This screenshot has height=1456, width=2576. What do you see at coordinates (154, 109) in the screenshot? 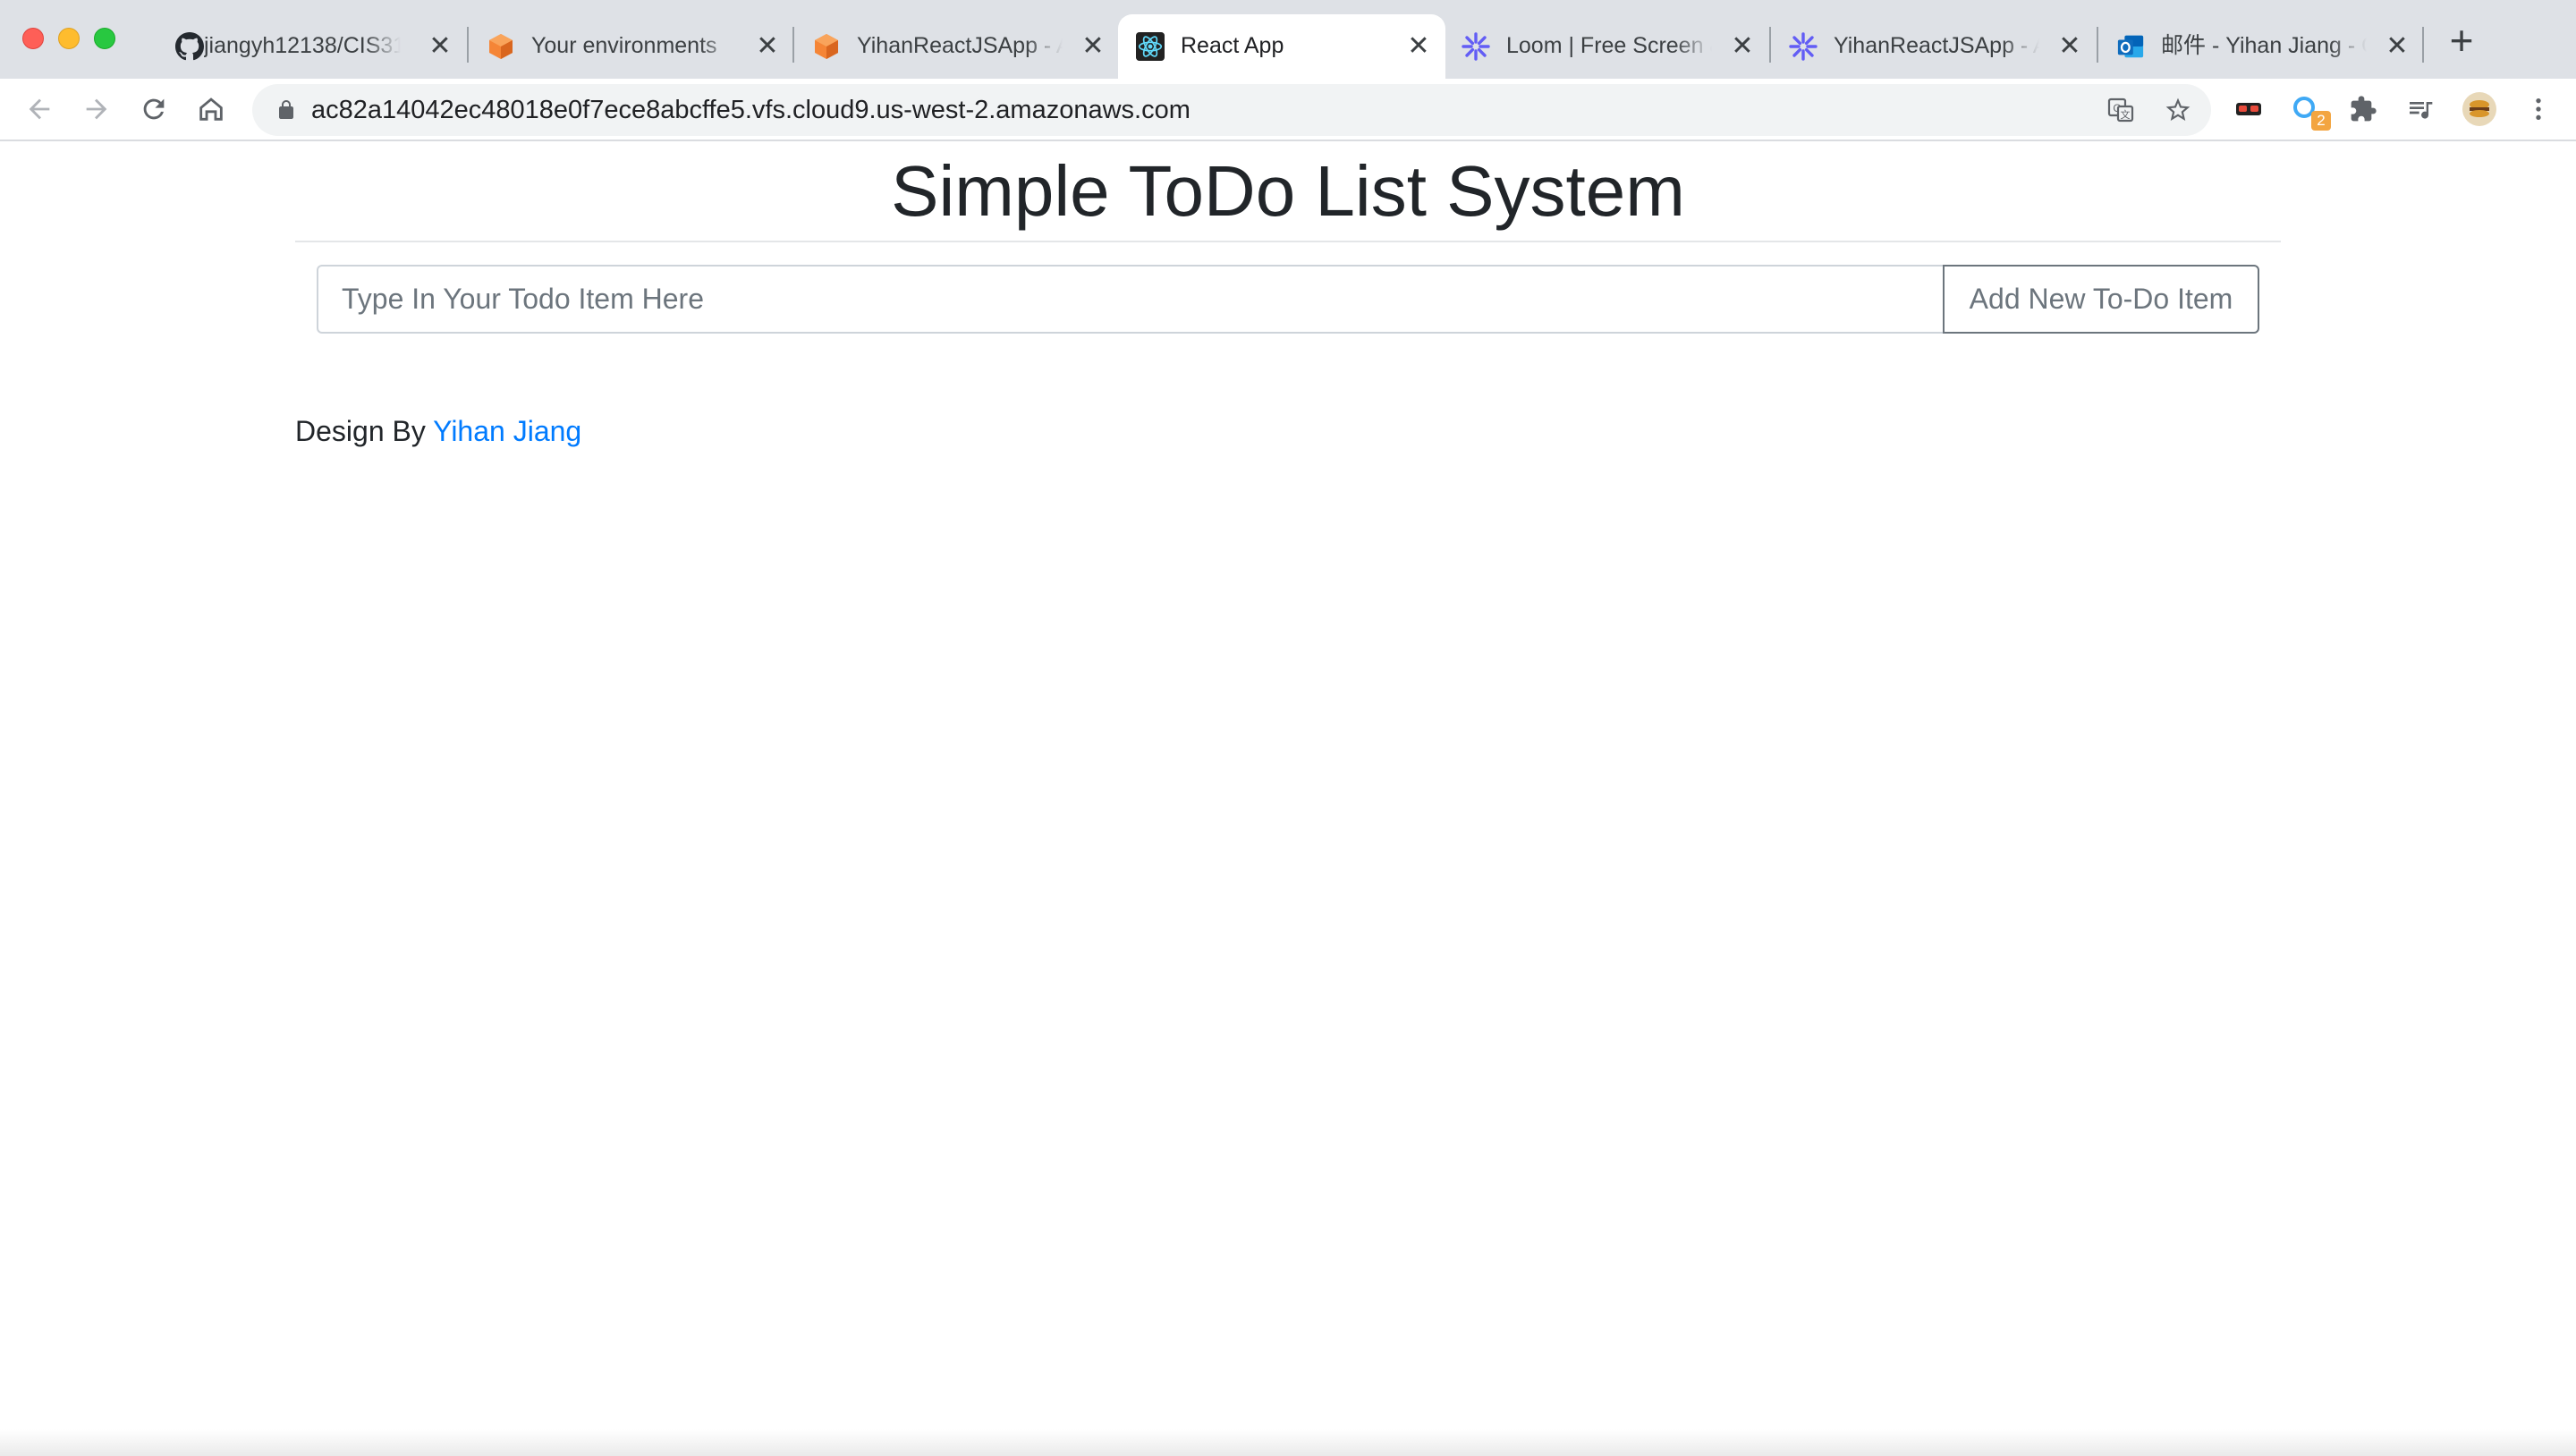
I see `reload-icon` at bounding box center [154, 109].